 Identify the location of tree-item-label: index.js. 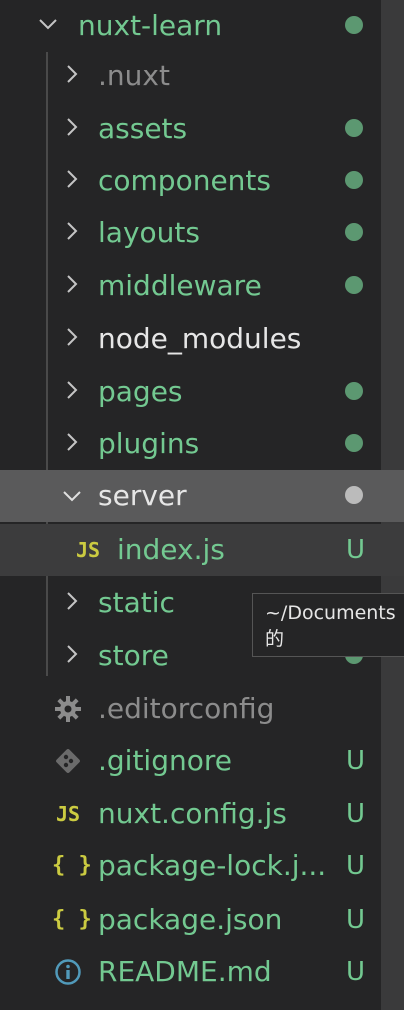
(171, 549).